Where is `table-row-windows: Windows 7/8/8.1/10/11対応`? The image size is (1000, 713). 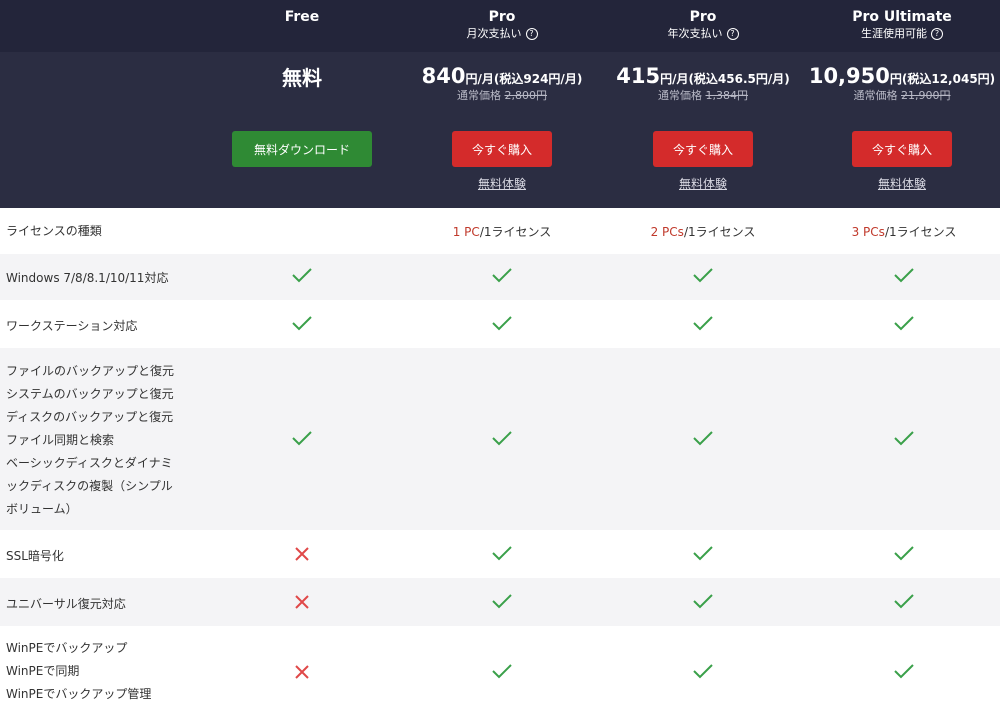 table-row-windows: Windows 7/8/8.1/10/11対応 is located at coordinates (500, 277).